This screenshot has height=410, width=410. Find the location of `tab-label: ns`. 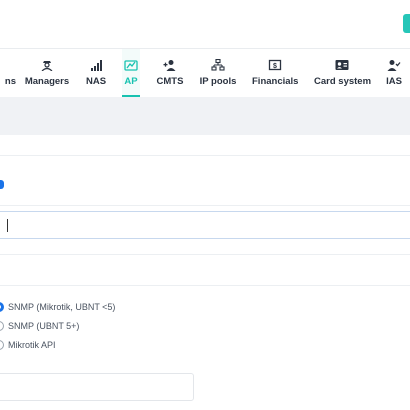

tab-label: ns is located at coordinates (10, 81).